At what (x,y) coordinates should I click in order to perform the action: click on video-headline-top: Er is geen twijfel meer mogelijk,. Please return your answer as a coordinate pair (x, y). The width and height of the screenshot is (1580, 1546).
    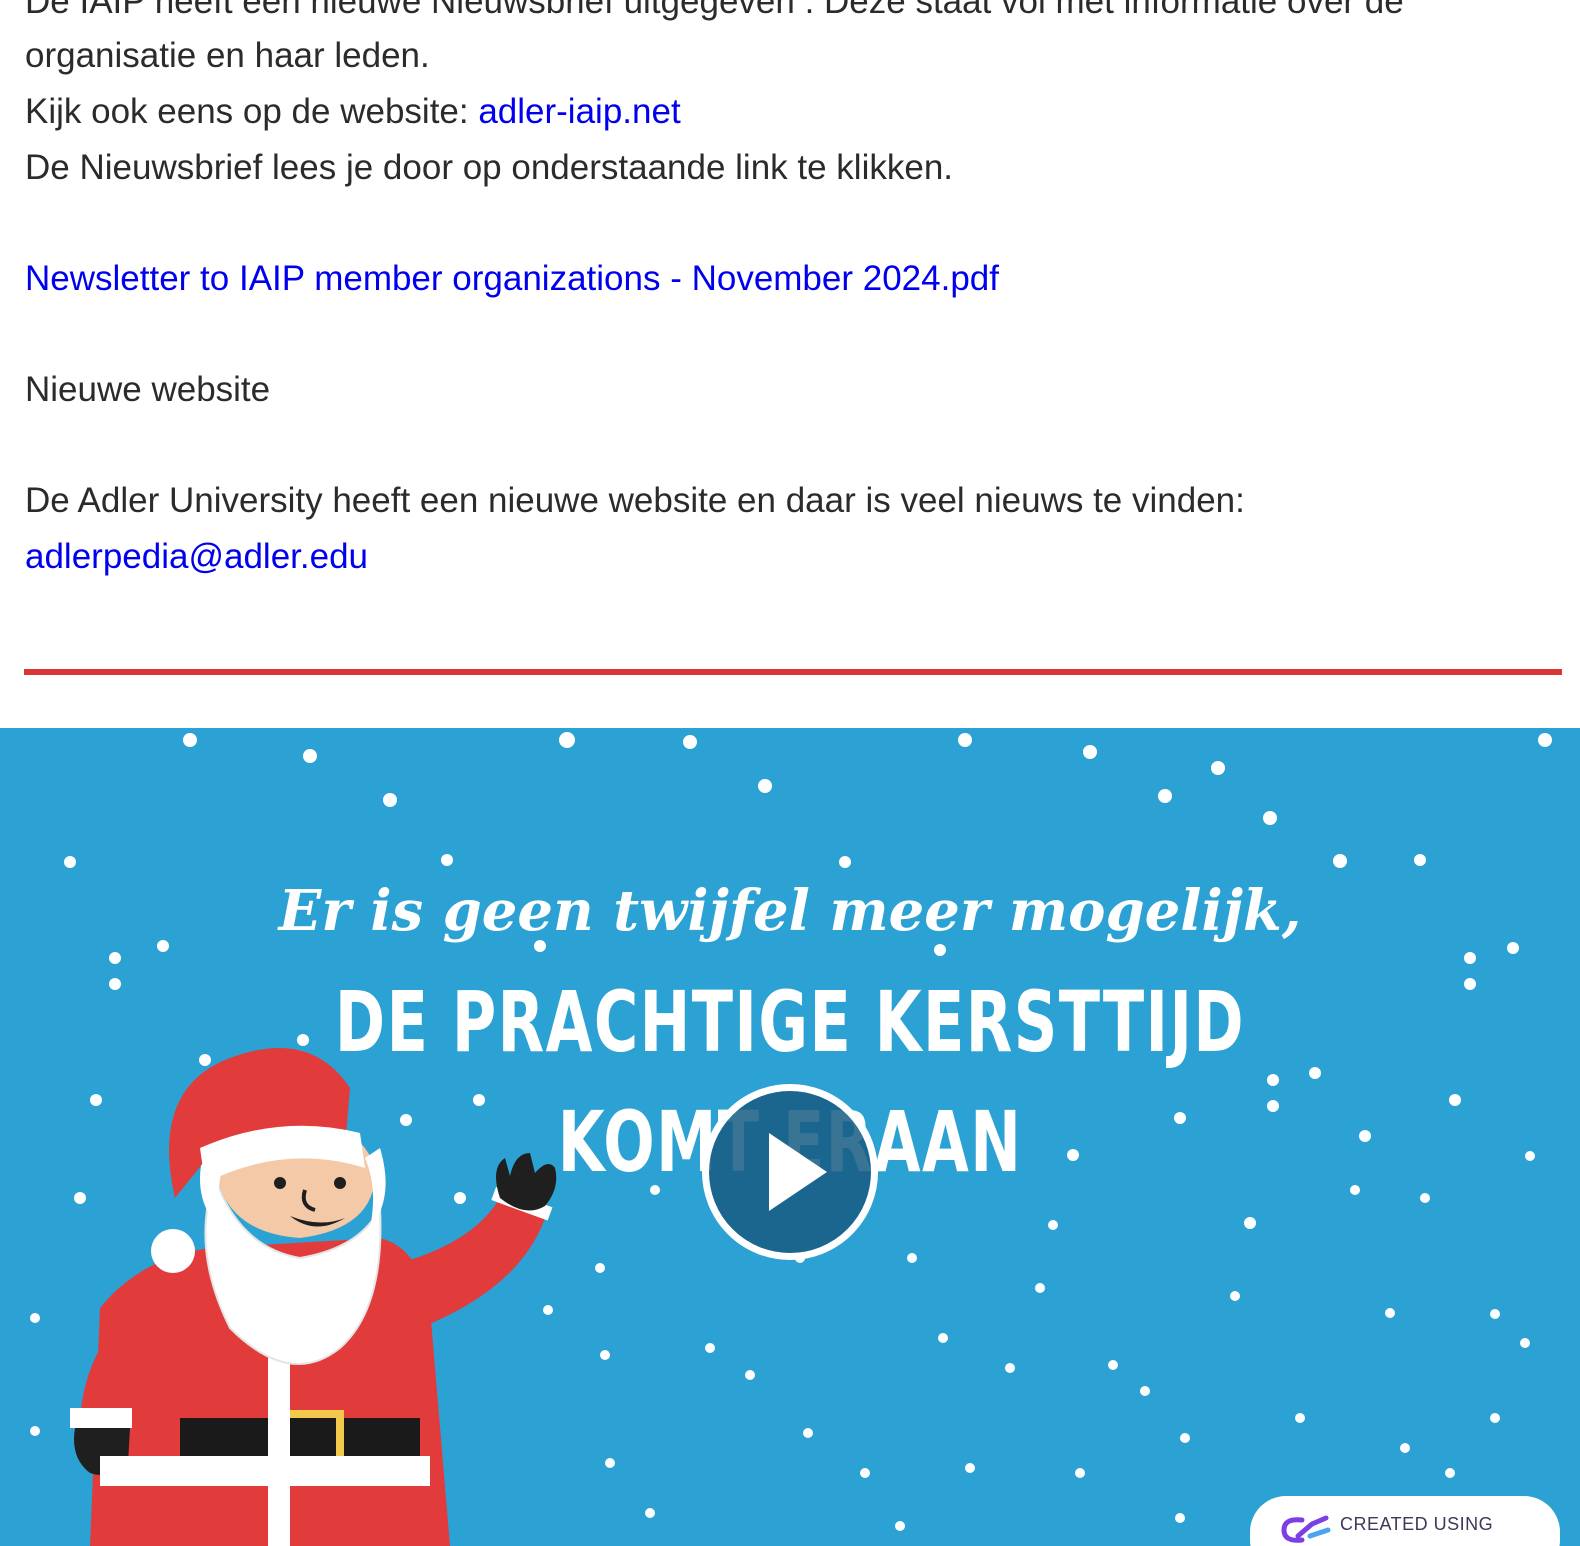
    Looking at the image, I should click on (790, 911).